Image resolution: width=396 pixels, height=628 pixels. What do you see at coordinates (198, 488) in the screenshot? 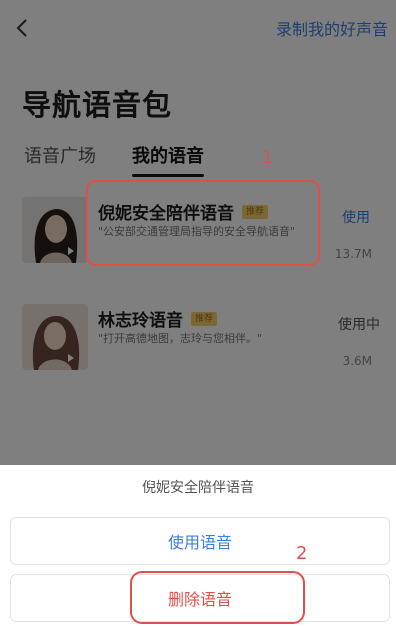
I see `action-sheet-title: 倪妮安全陪伴语音` at bounding box center [198, 488].